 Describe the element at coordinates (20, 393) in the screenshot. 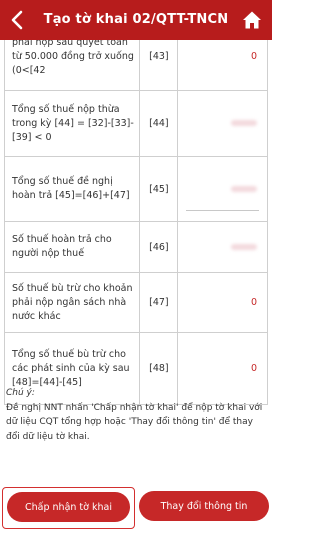

I see `note-title: Chú ý:` at that location.